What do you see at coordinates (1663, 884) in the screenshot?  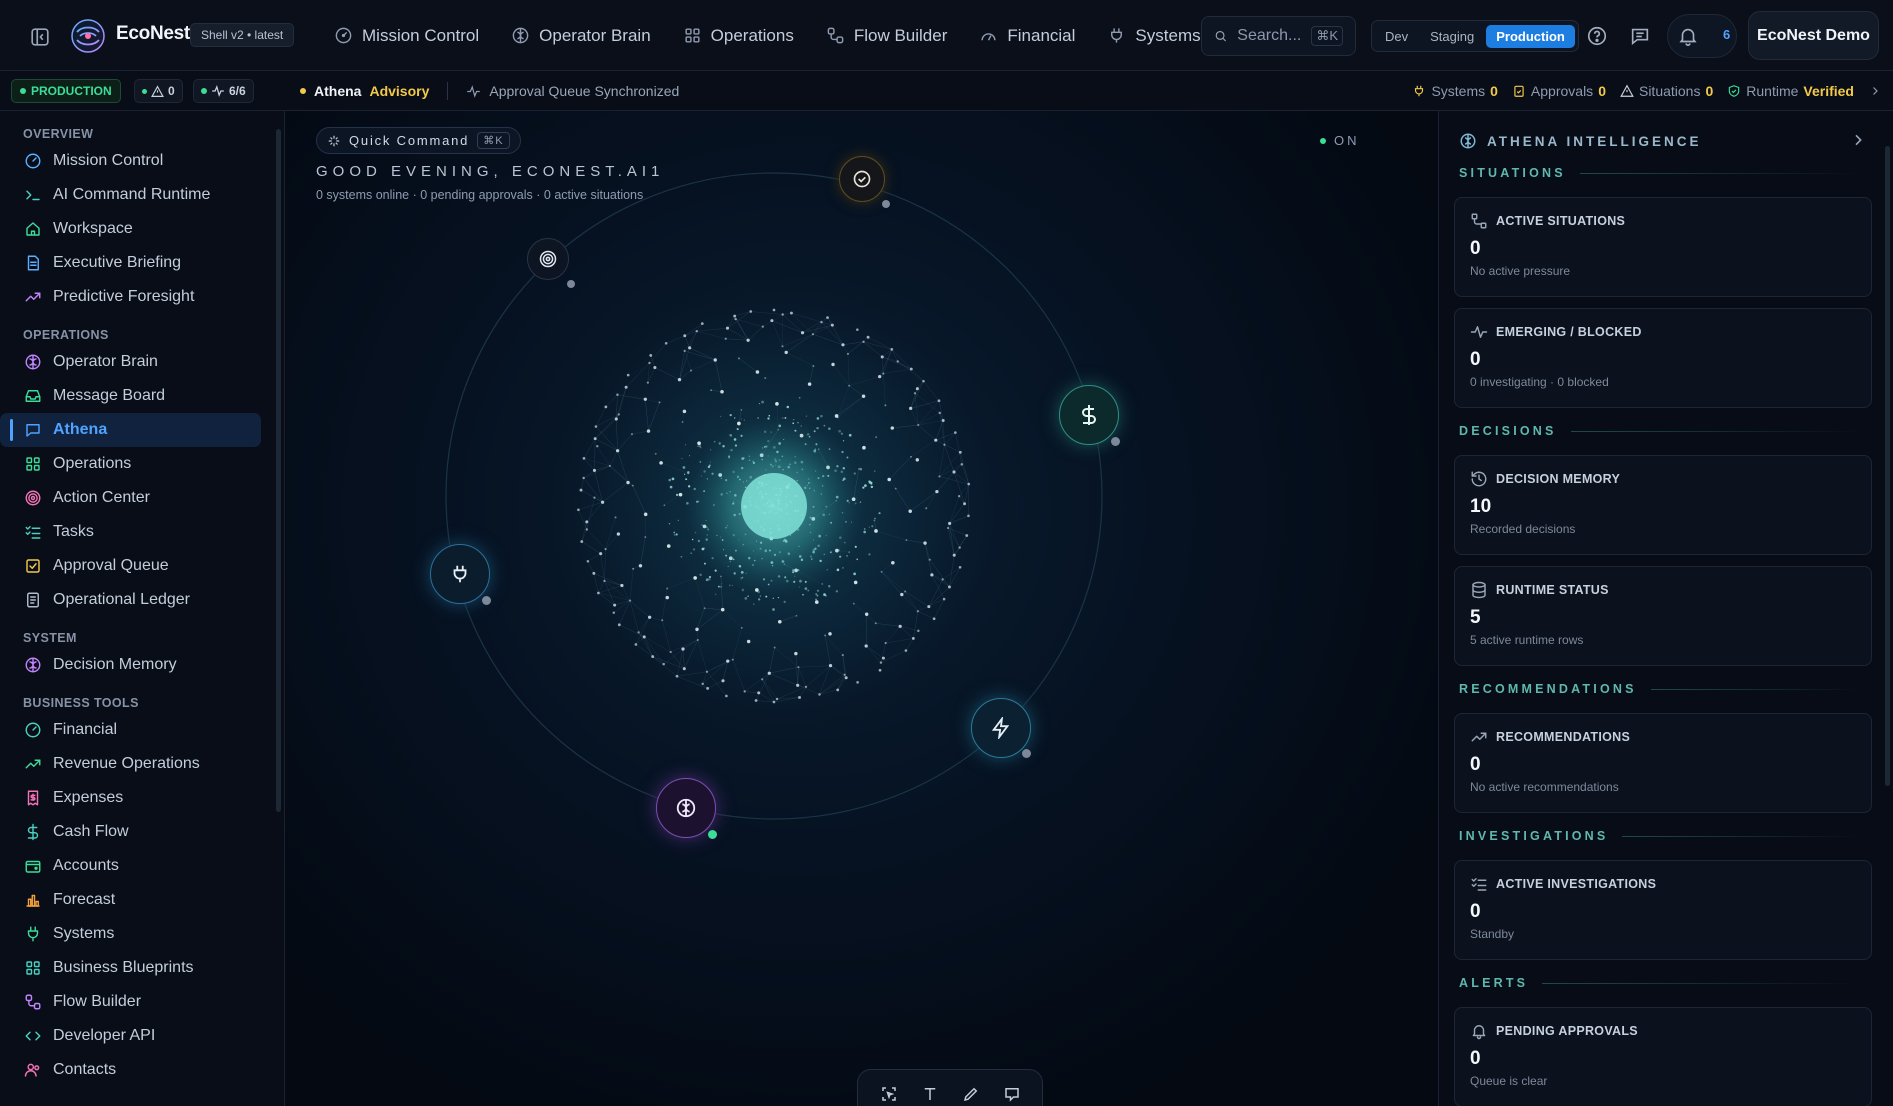 I see `card-title-row: ACTIVE INVESTIGATIONS` at bounding box center [1663, 884].